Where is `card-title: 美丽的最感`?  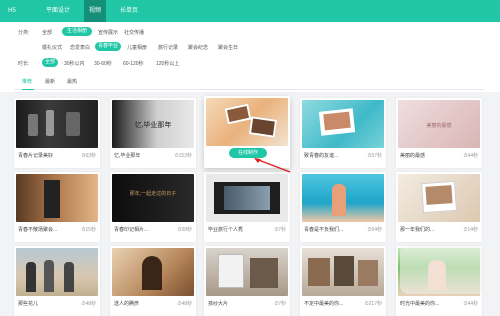
card-title: 美丽的最感 is located at coordinates (413, 156).